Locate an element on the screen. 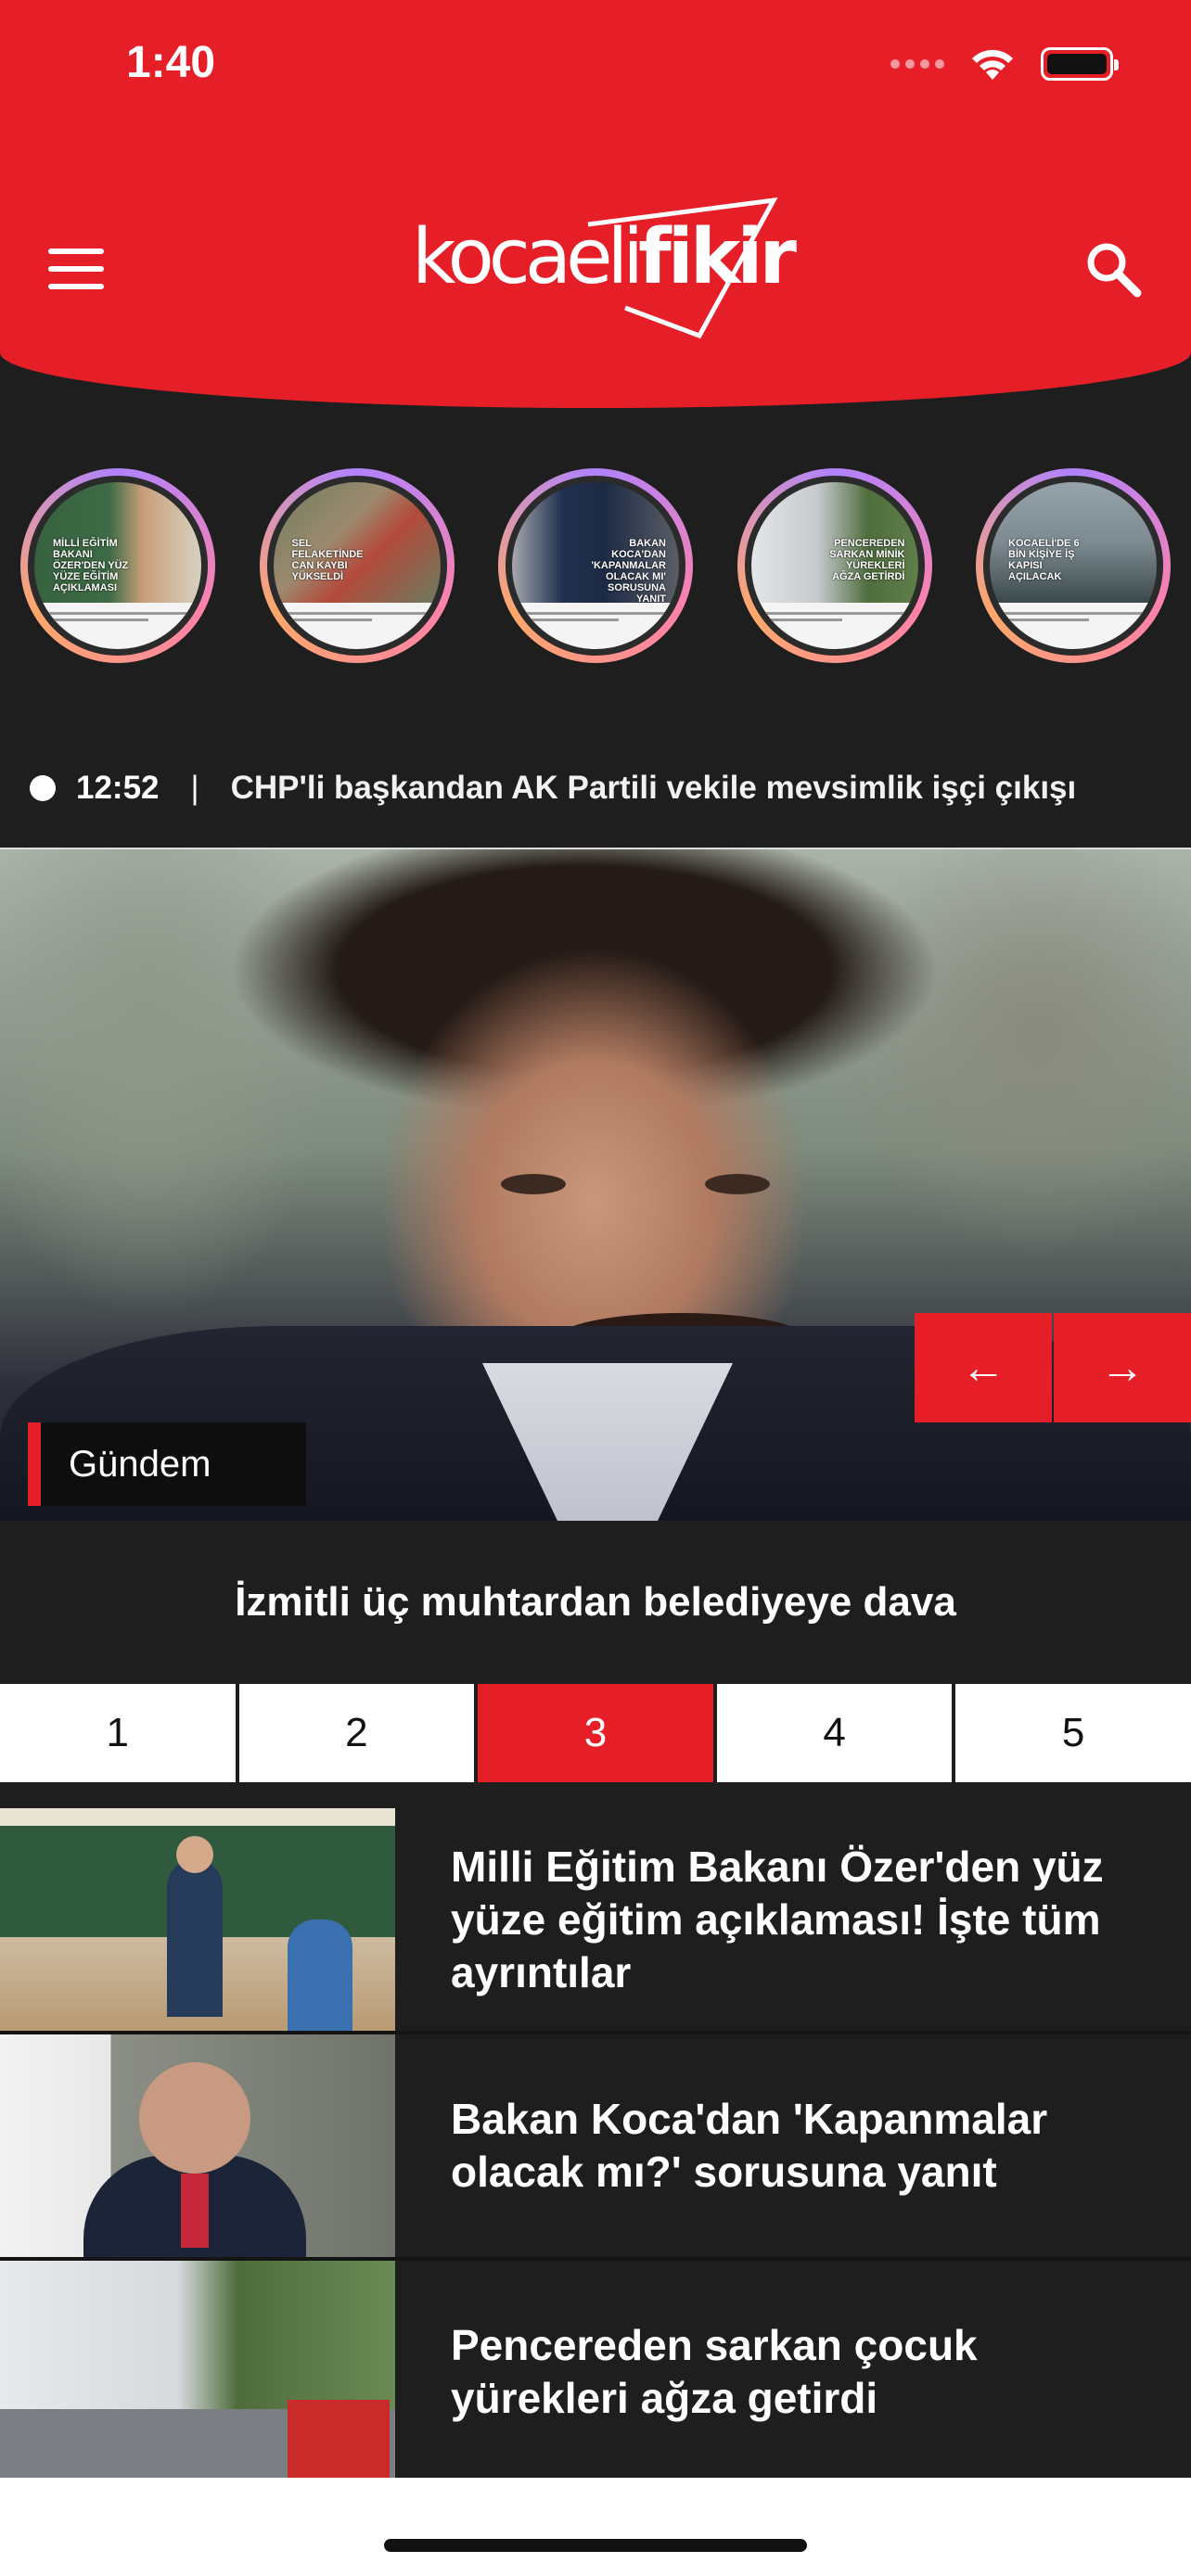 The width and height of the screenshot is (1191, 2576). slider-nav: ← → is located at coordinates (1053, 1367).